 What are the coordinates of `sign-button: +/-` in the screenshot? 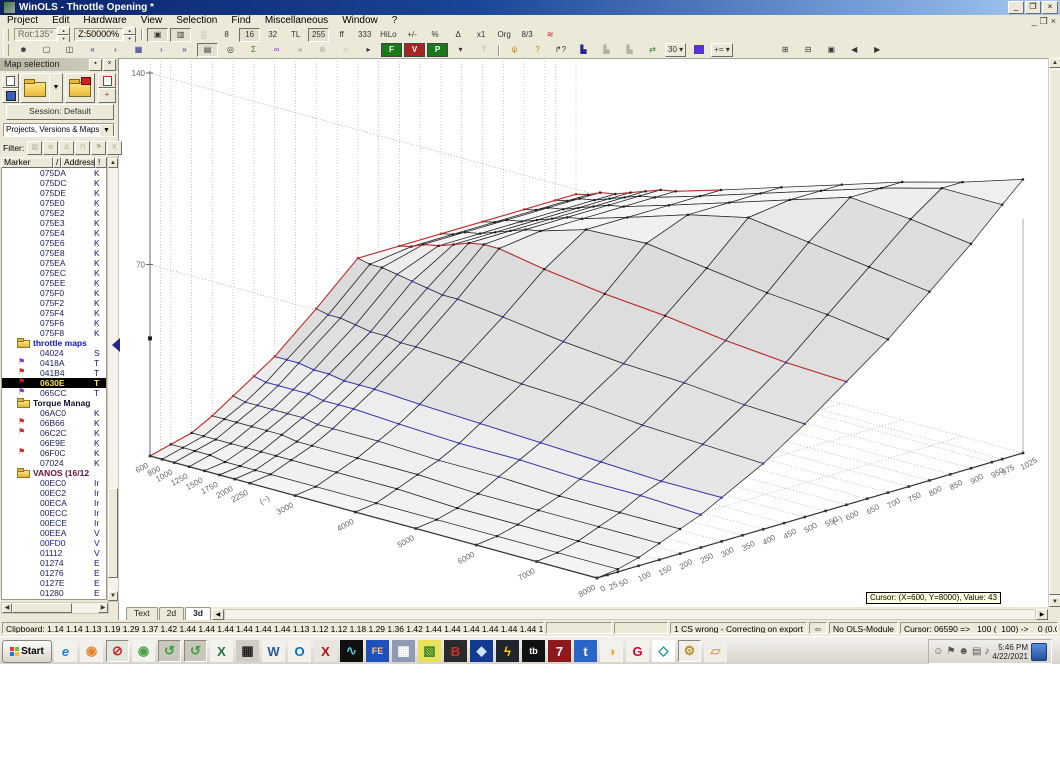 It's located at (412, 34).